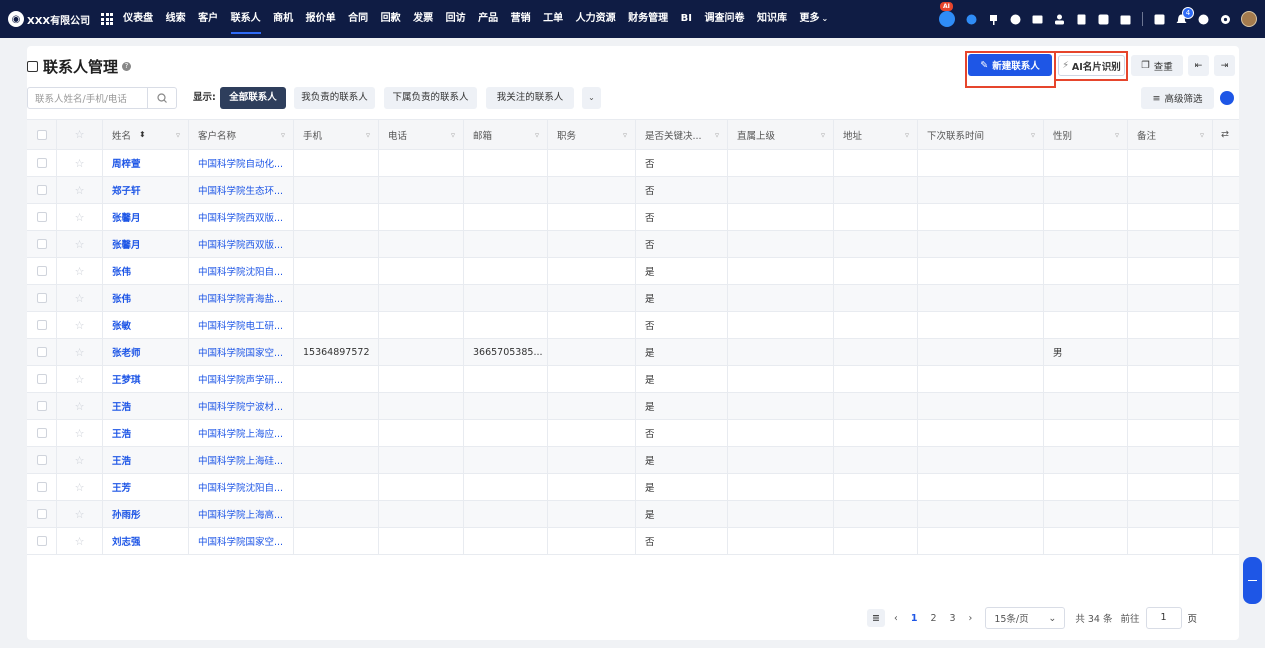  Describe the element at coordinates (933, 618) in the screenshot. I see `page-2: 2` at that location.